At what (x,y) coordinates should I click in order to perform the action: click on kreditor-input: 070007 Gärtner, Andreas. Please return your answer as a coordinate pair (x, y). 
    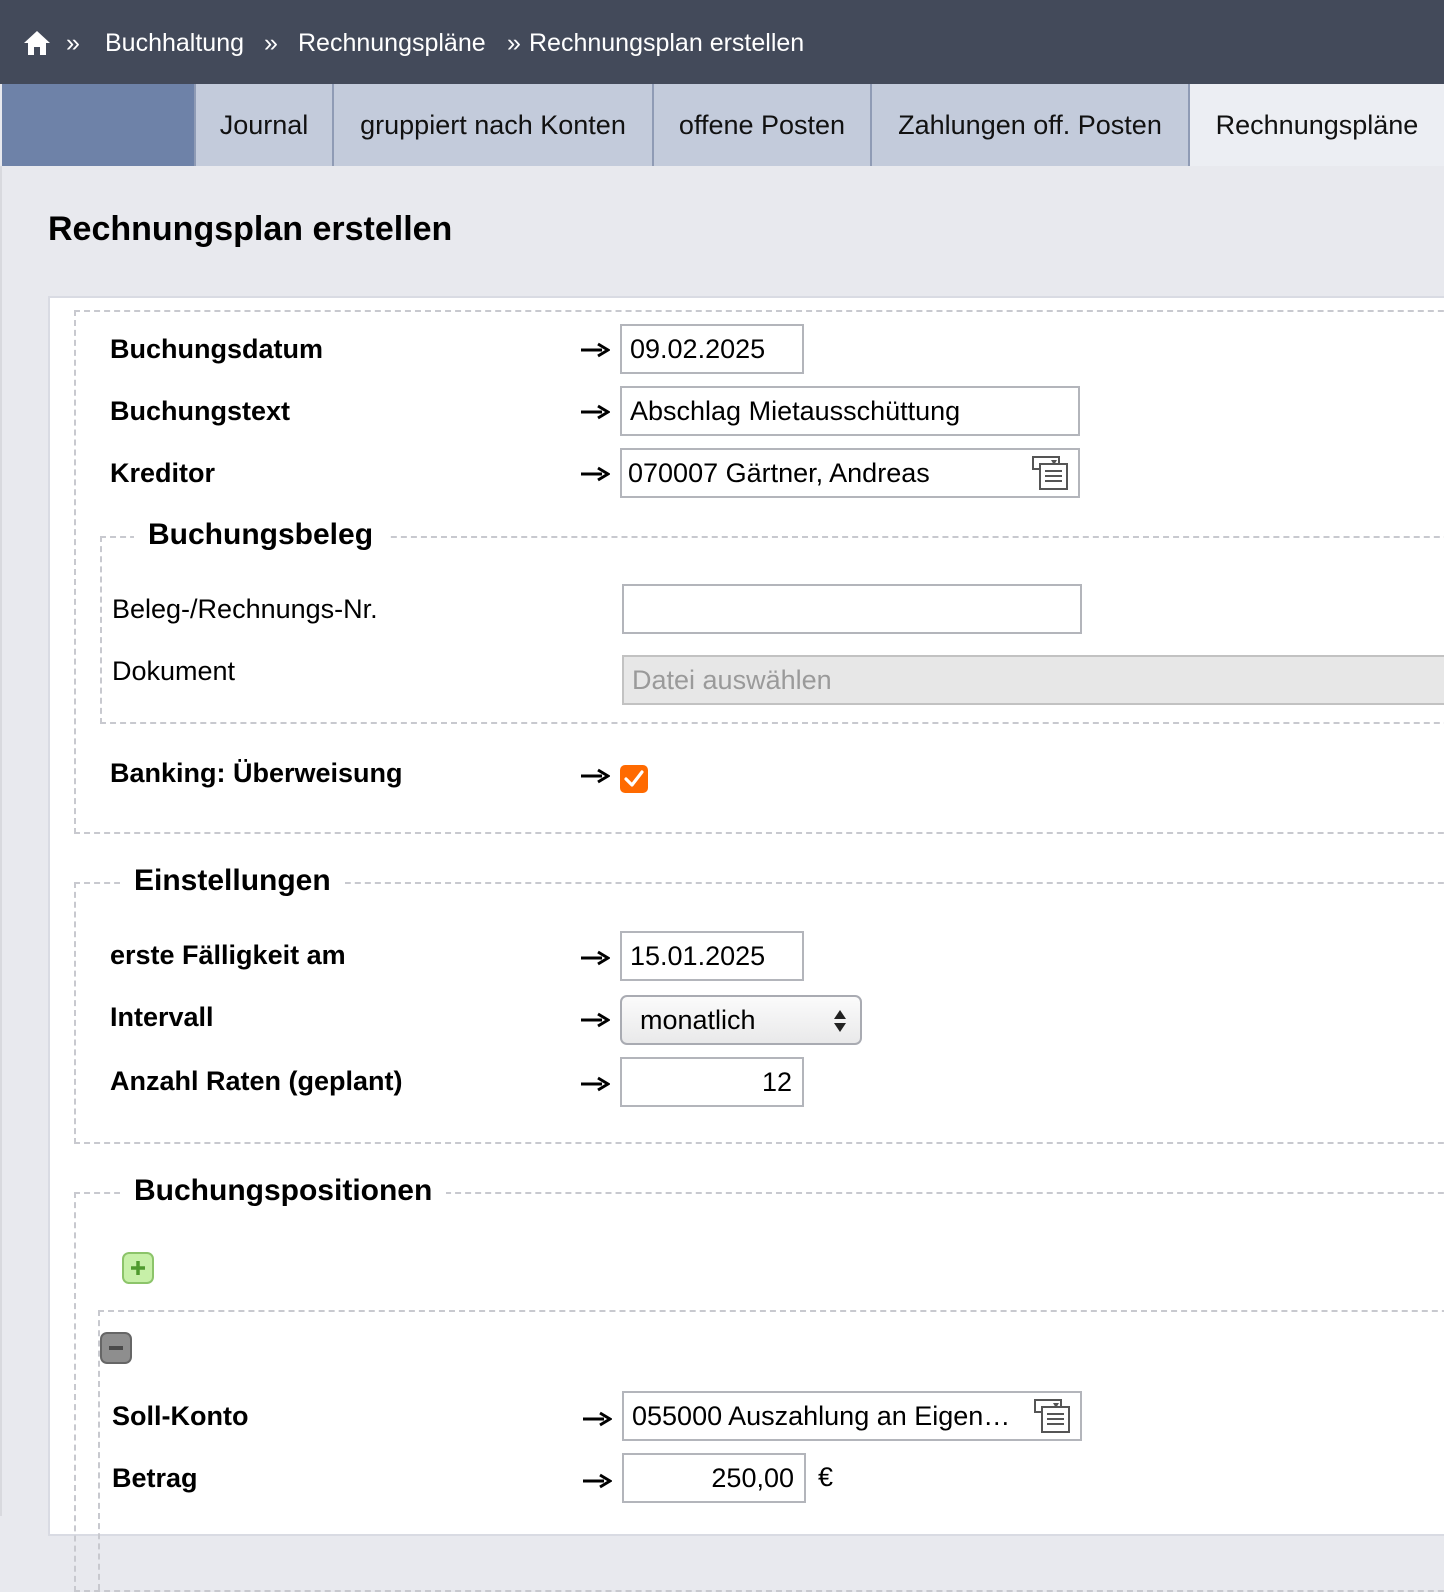
    Looking at the image, I should click on (850, 473).